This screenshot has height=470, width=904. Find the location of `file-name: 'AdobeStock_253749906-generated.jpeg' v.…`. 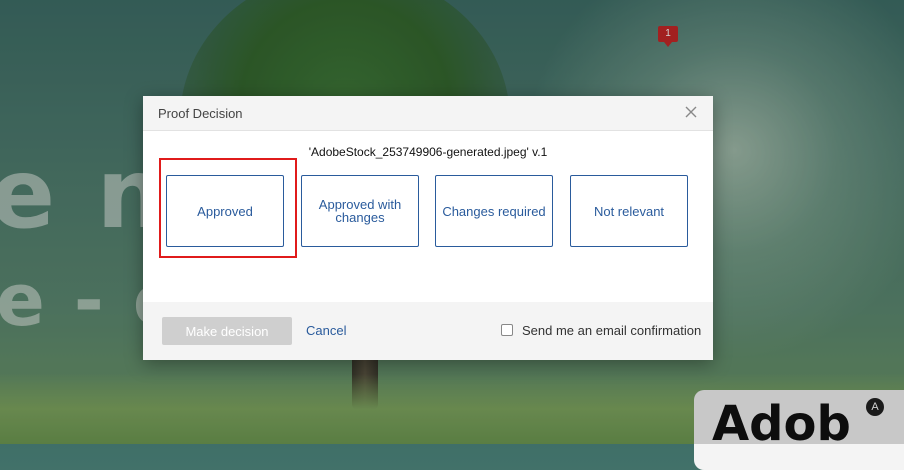

file-name: 'AdobeStock_253749906-generated.jpeg' v.… is located at coordinates (428, 152).